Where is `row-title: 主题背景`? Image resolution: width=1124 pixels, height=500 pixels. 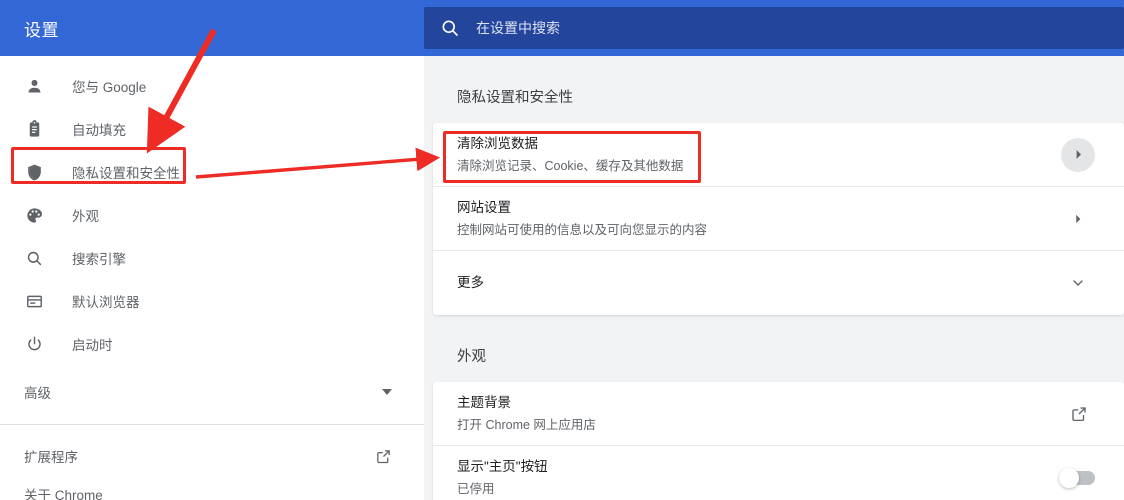
row-title: 主题背景 is located at coordinates (484, 402).